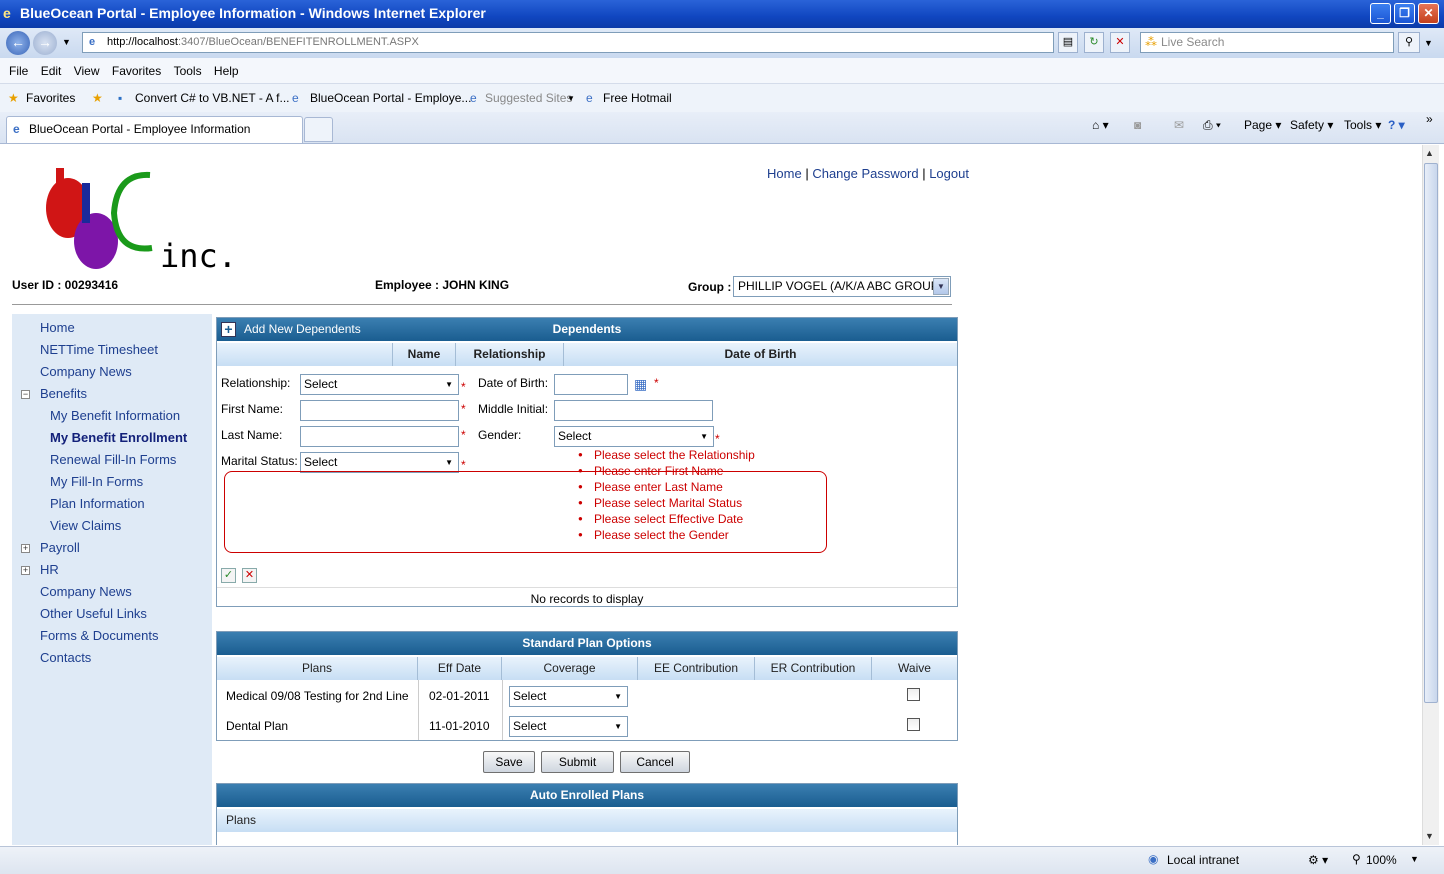  What do you see at coordinates (86, 591) in the screenshot?
I see `sidebar-item-company-news-2: Company News` at bounding box center [86, 591].